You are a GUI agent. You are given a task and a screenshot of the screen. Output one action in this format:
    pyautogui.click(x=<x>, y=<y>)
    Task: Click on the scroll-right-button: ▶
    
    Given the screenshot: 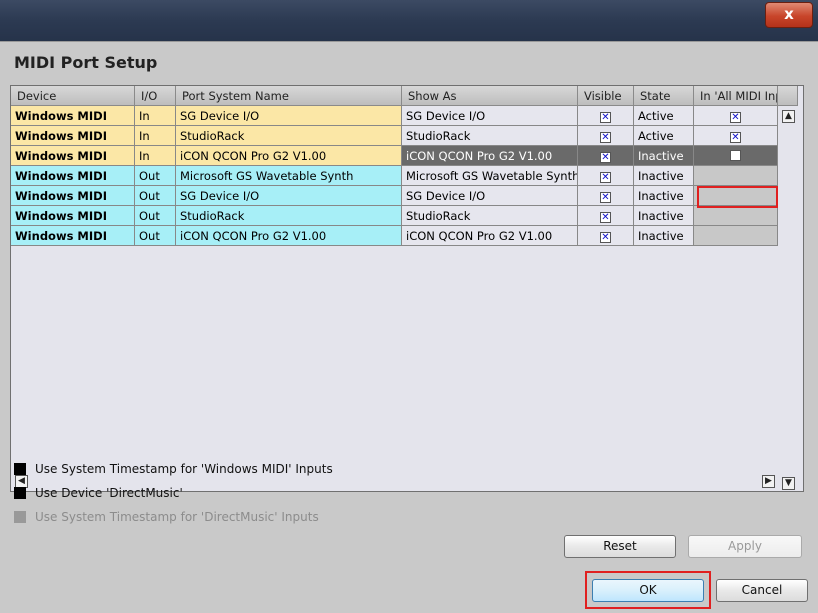 What is the action you would take?
    pyautogui.click(x=768, y=481)
    